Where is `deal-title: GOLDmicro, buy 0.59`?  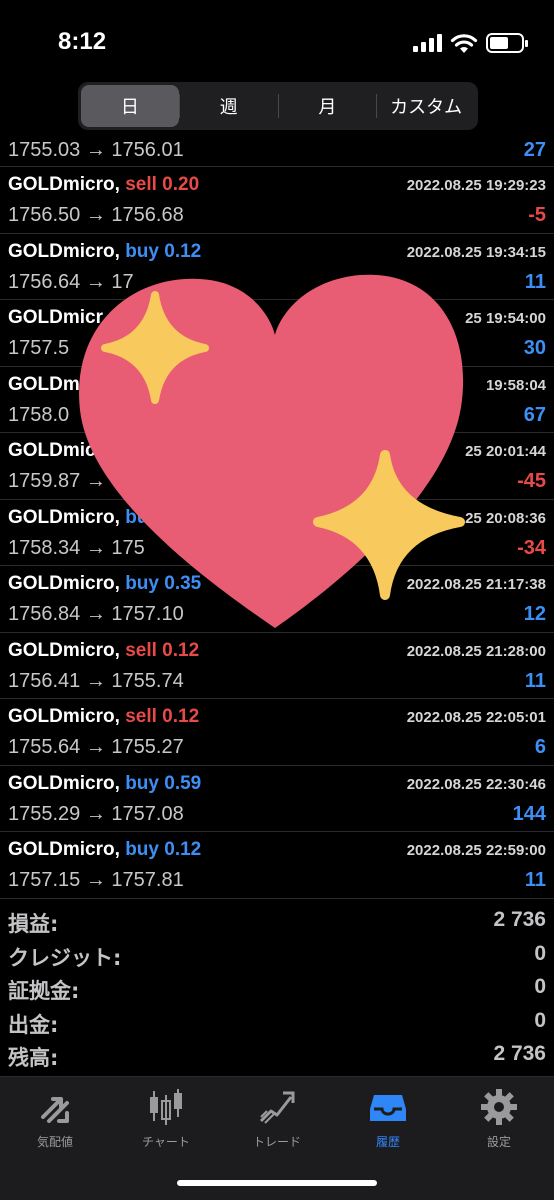
deal-title: GOLDmicro, buy 0.59 is located at coordinates (104, 784).